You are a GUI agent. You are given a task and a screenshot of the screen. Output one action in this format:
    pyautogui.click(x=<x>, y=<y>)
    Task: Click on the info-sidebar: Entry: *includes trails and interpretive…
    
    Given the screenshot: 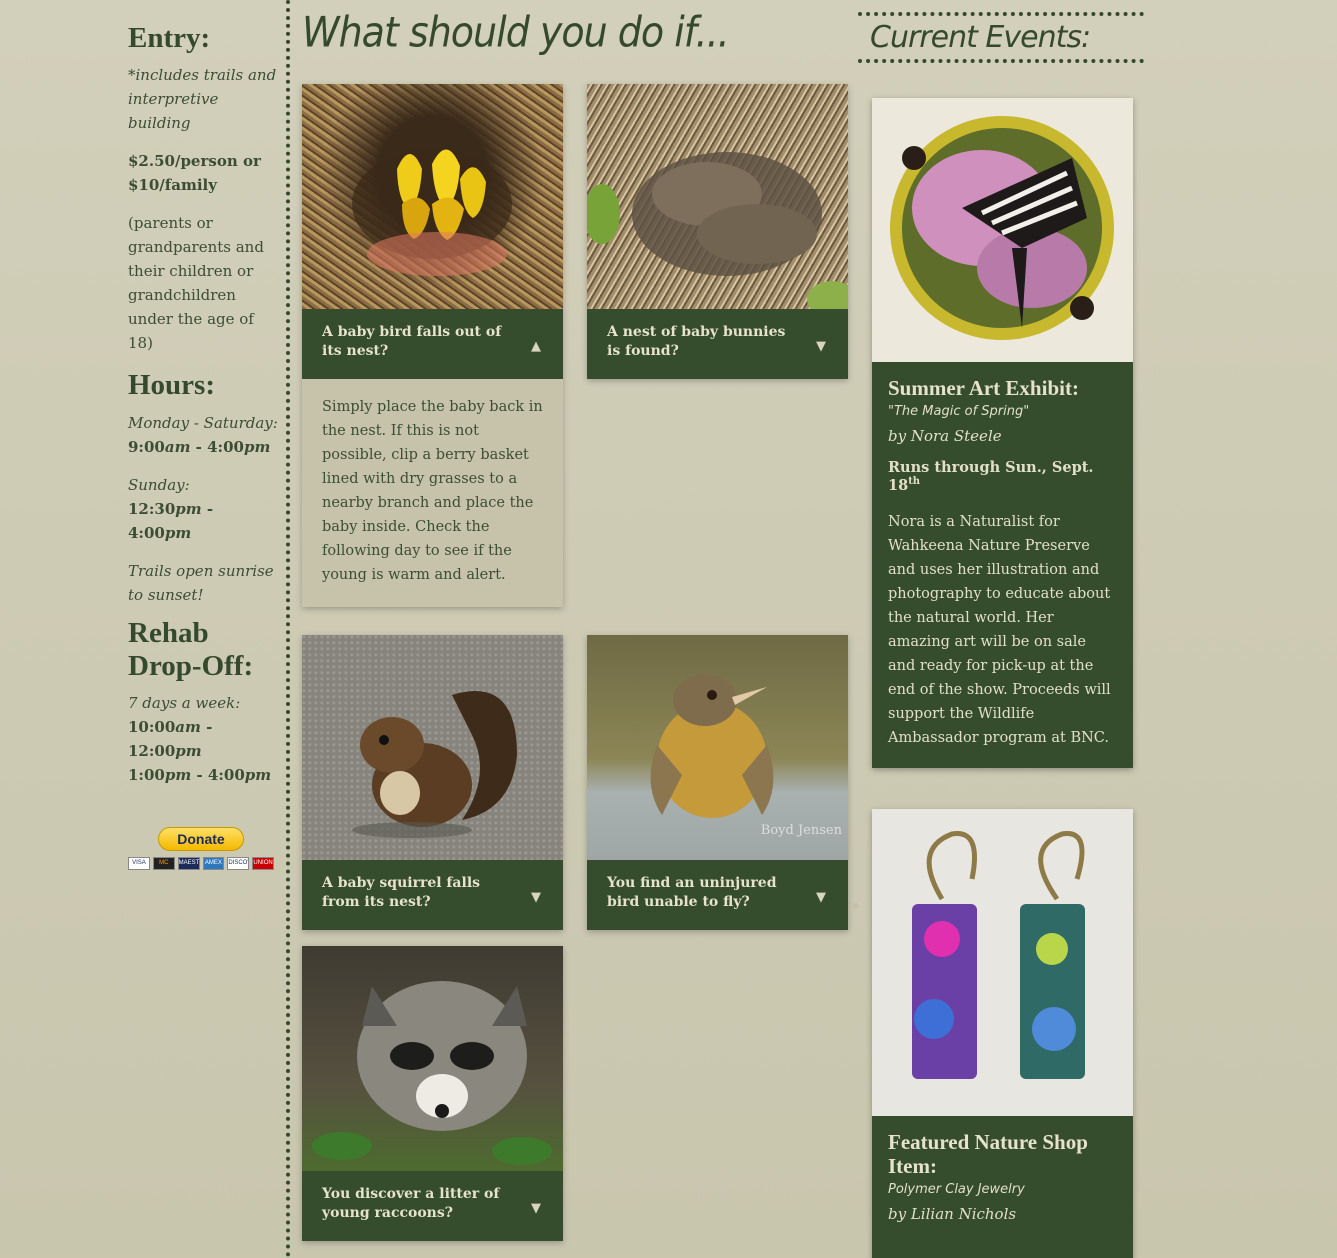 What is the action you would take?
    pyautogui.click(x=203, y=446)
    